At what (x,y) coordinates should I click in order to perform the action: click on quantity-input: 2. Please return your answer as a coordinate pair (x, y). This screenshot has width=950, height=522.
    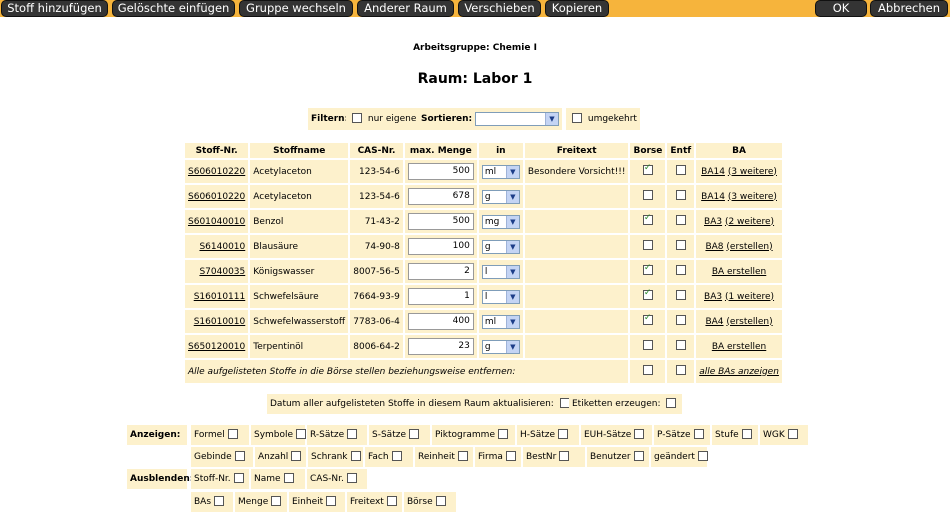
    Looking at the image, I should click on (440, 271).